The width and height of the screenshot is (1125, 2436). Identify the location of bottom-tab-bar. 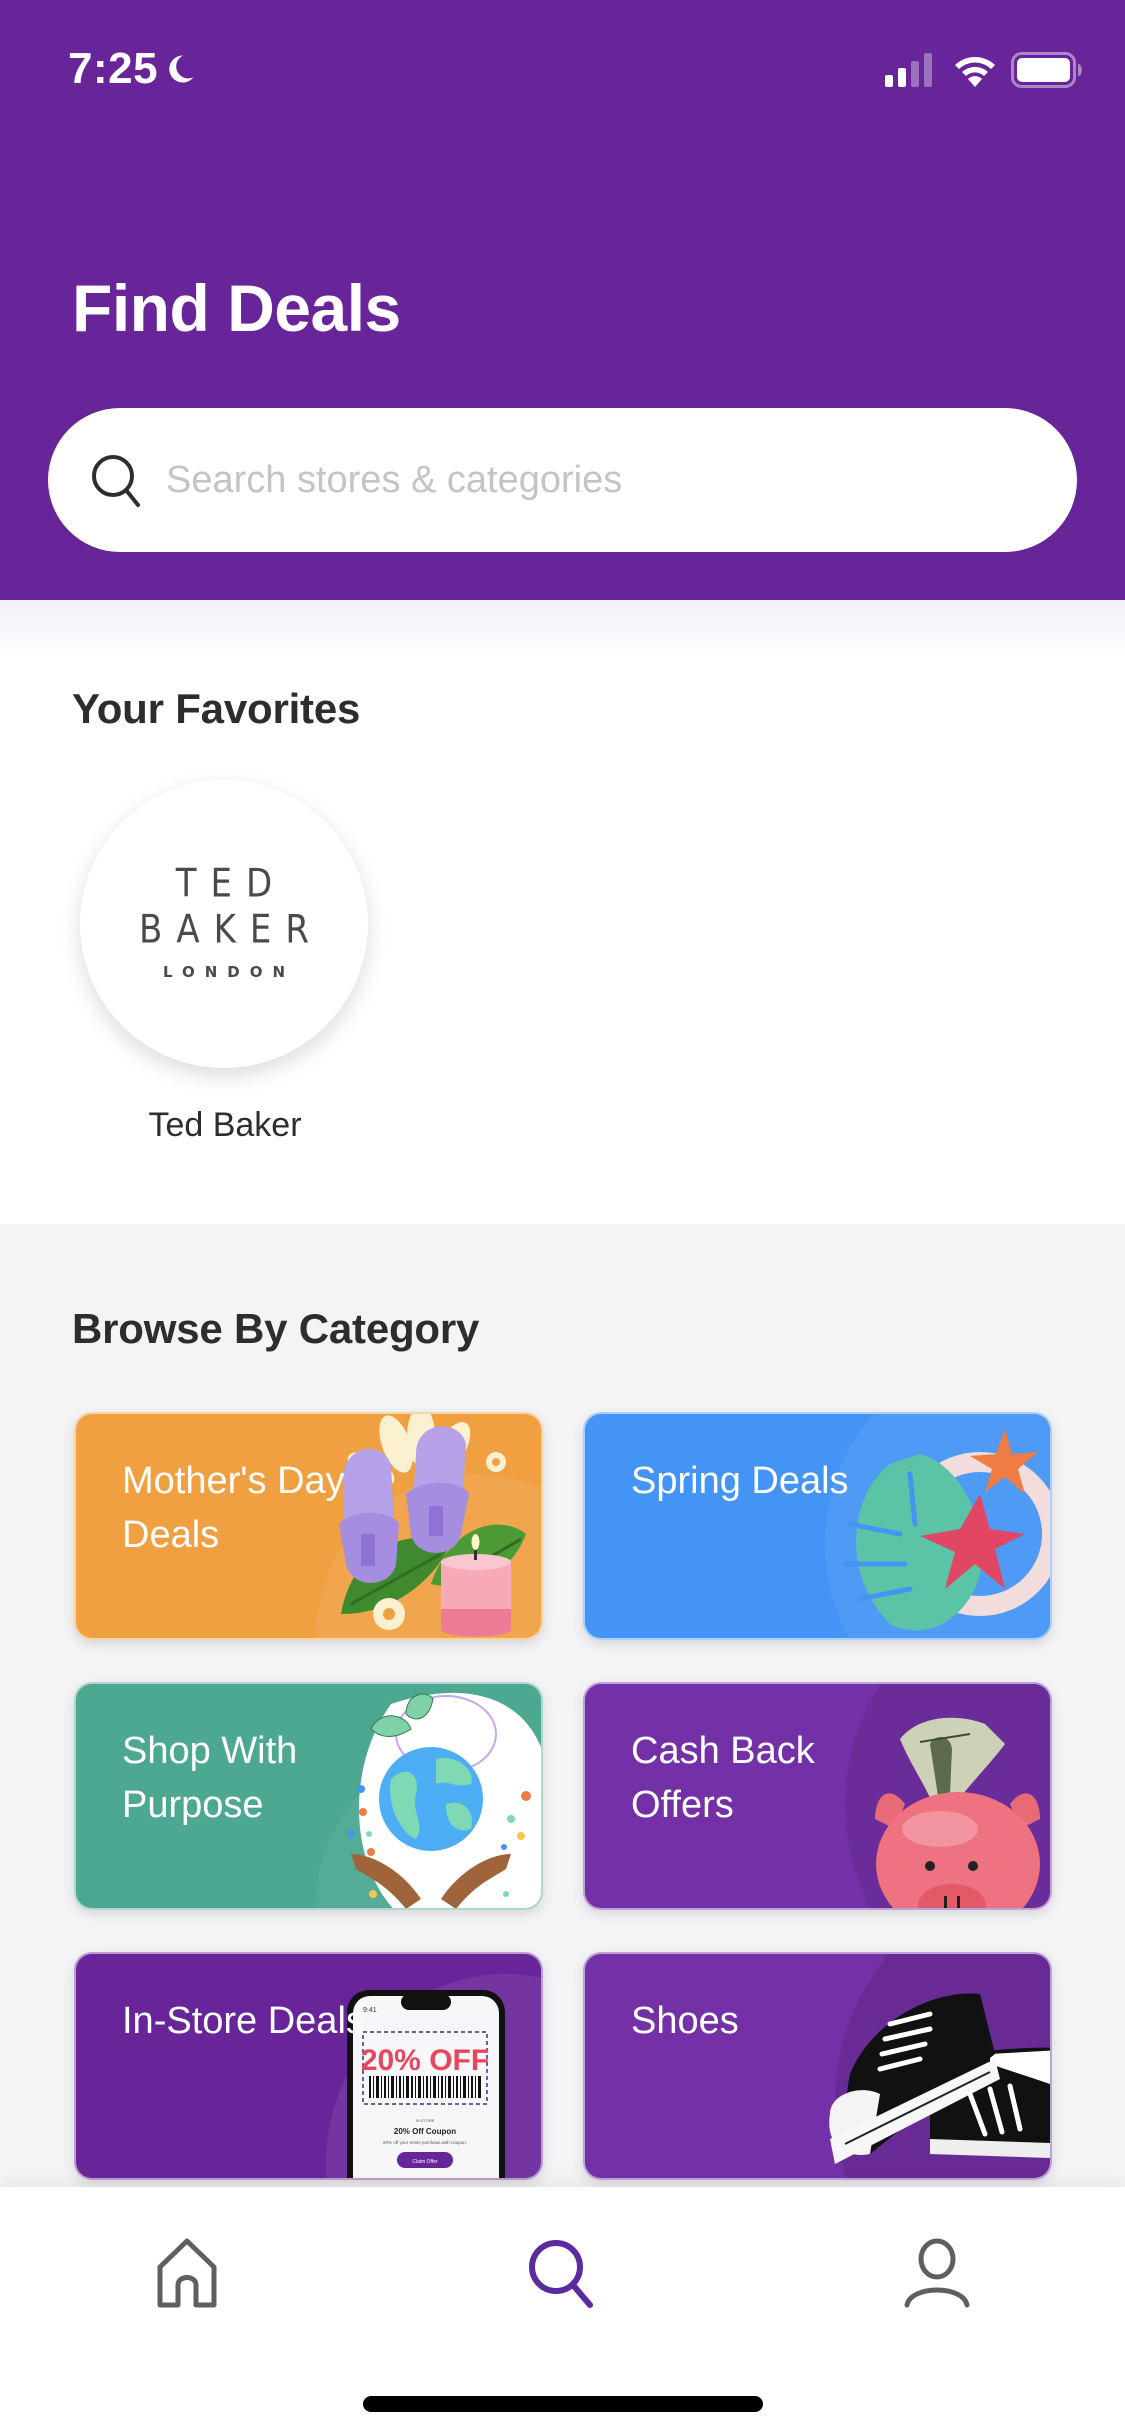
(562, 2311).